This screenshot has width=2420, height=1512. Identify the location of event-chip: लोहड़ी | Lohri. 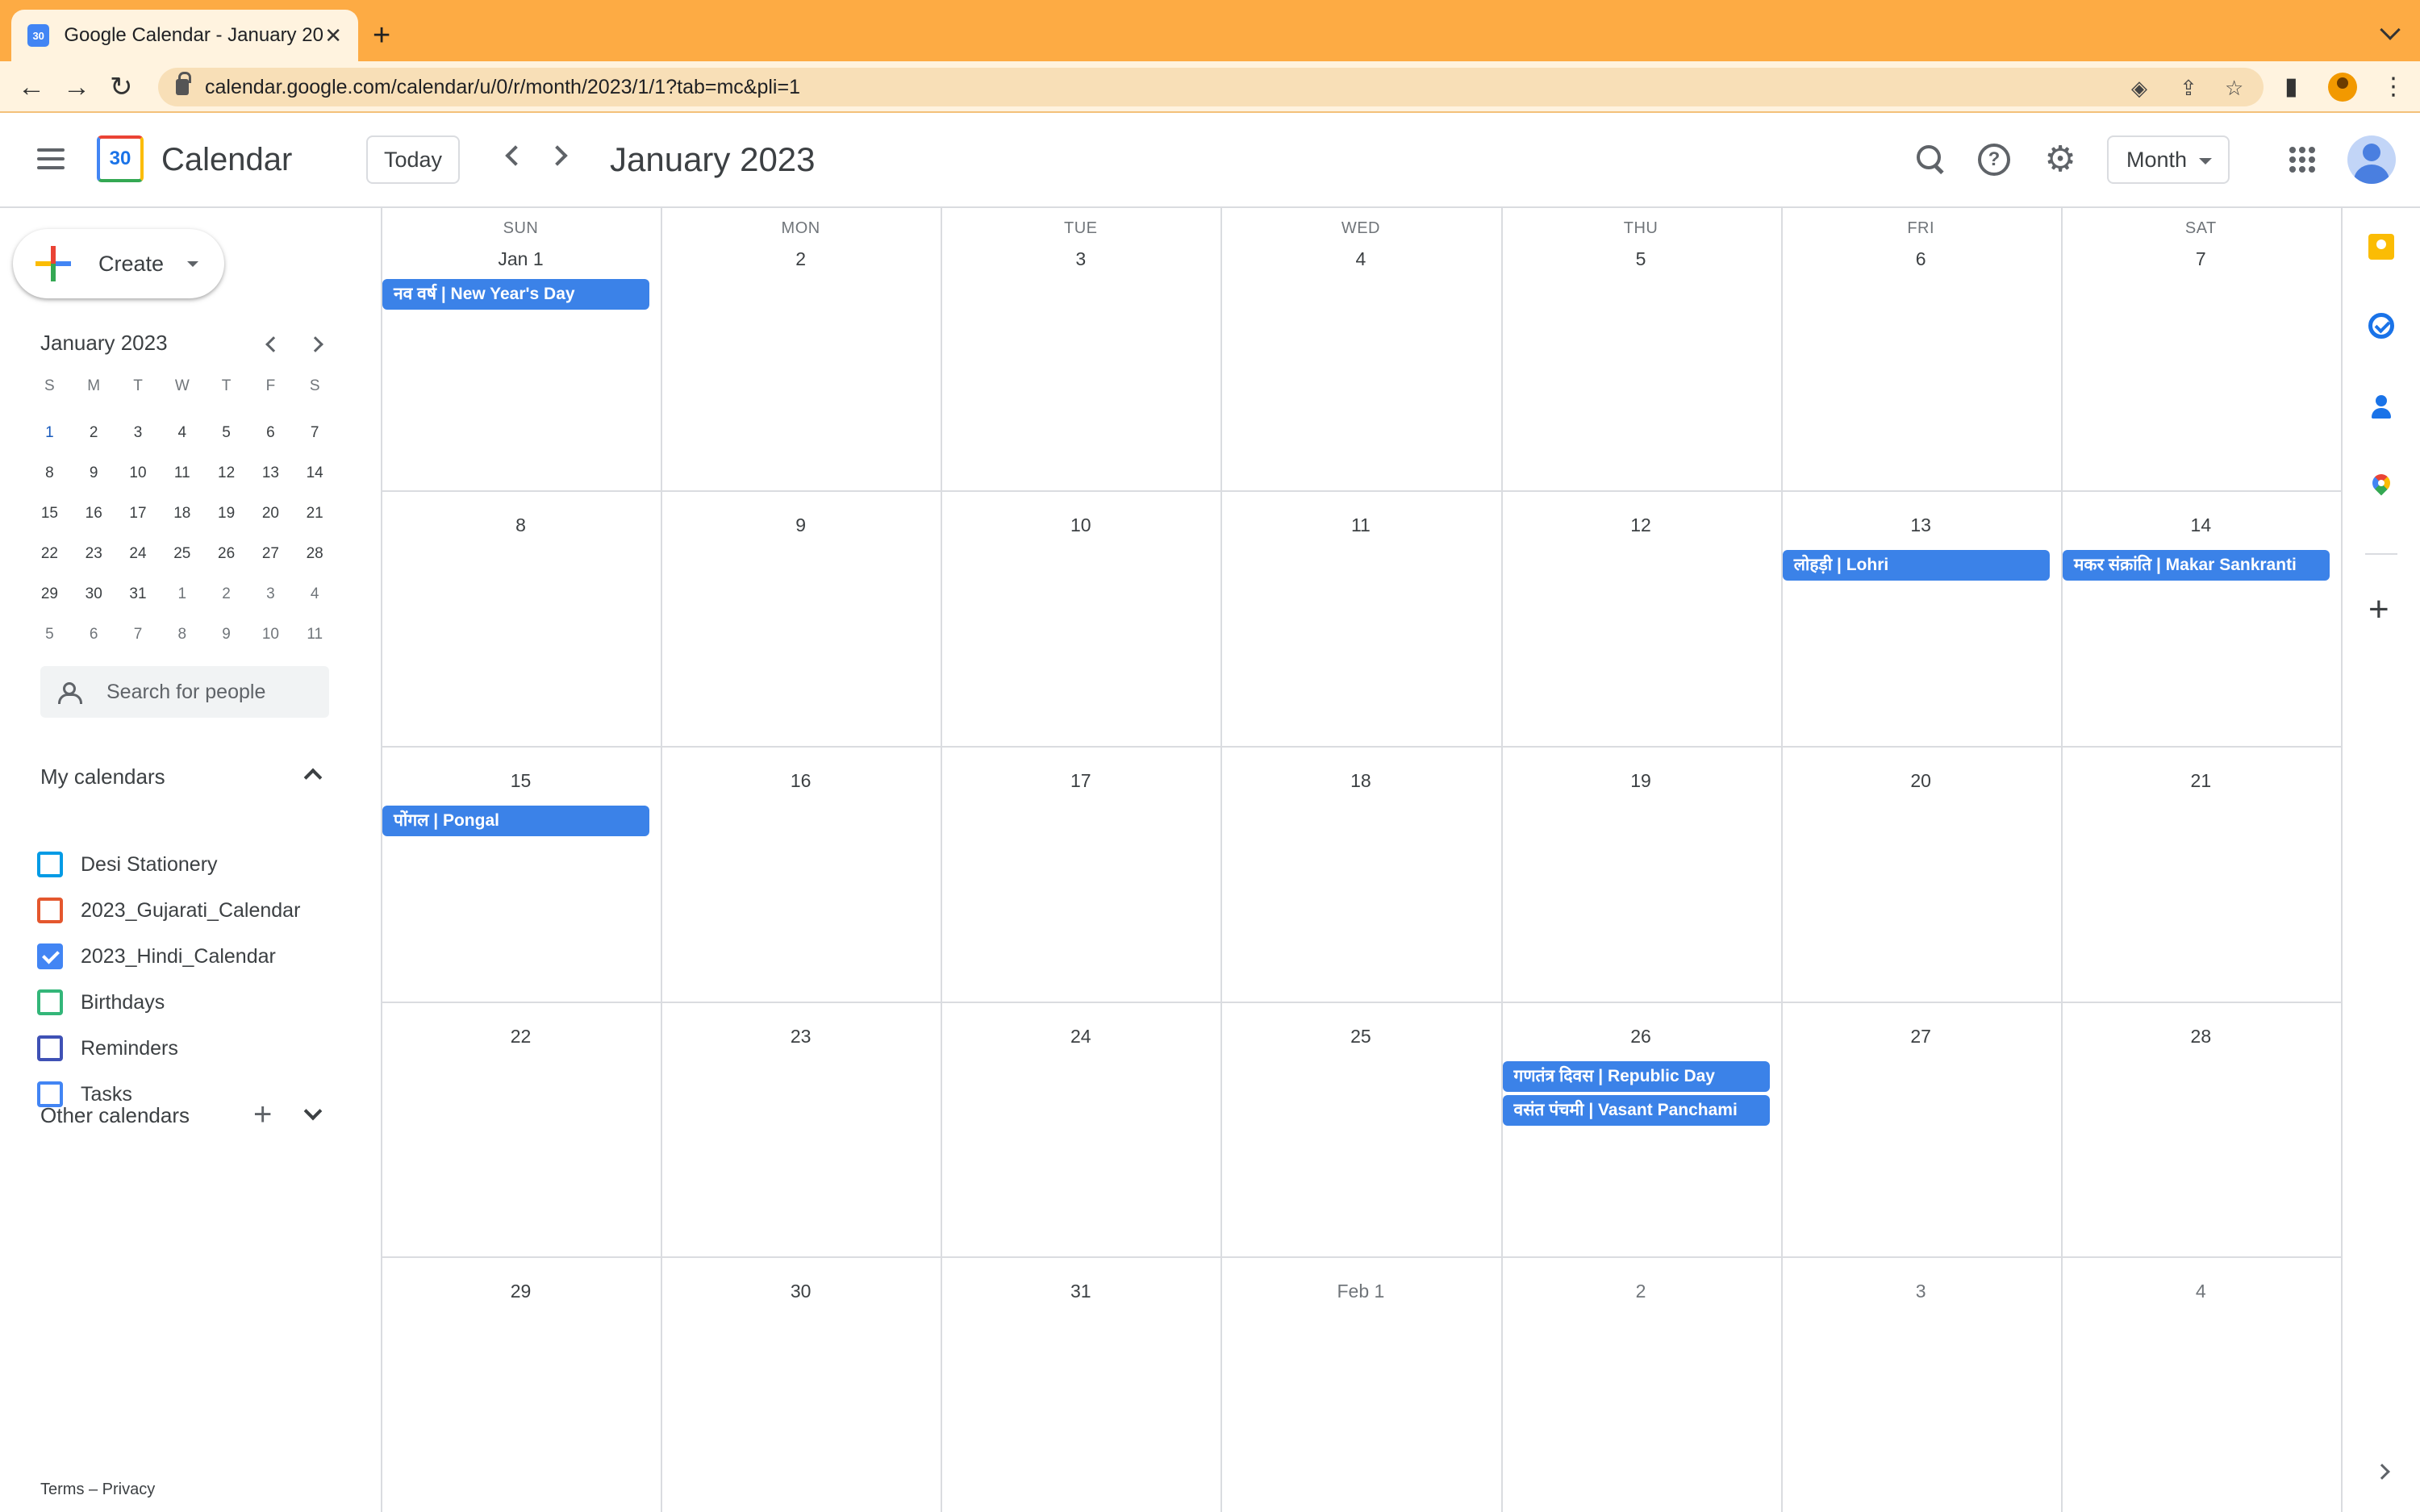
(1916, 565).